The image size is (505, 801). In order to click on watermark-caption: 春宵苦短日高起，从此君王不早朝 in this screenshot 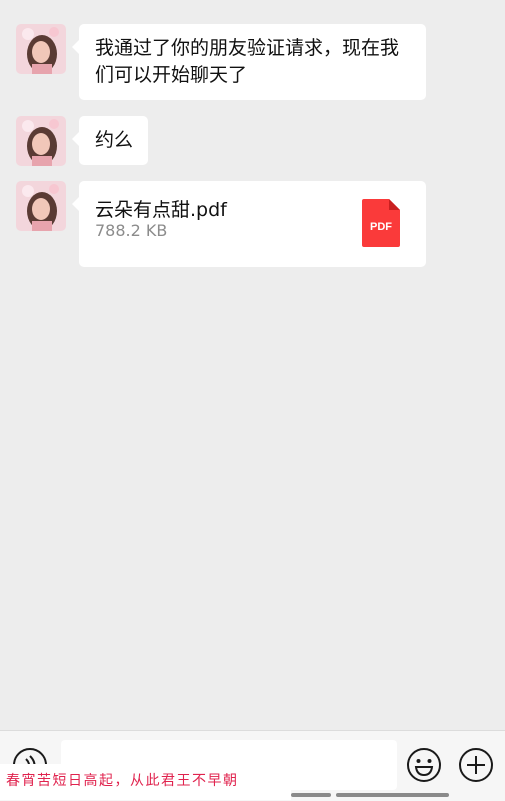, I will do `click(145, 782)`.